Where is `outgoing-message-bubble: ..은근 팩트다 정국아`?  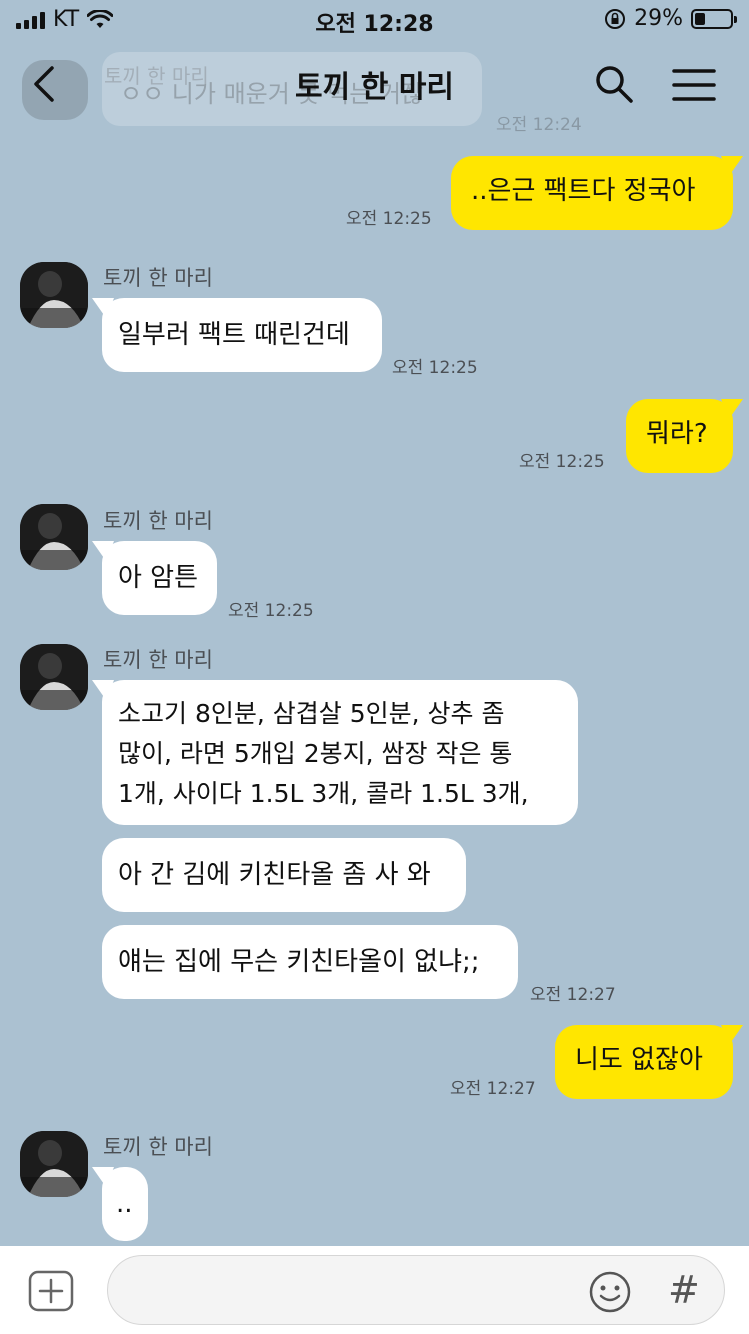 outgoing-message-bubble: ..은근 팩트다 정국아 is located at coordinates (597, 193).